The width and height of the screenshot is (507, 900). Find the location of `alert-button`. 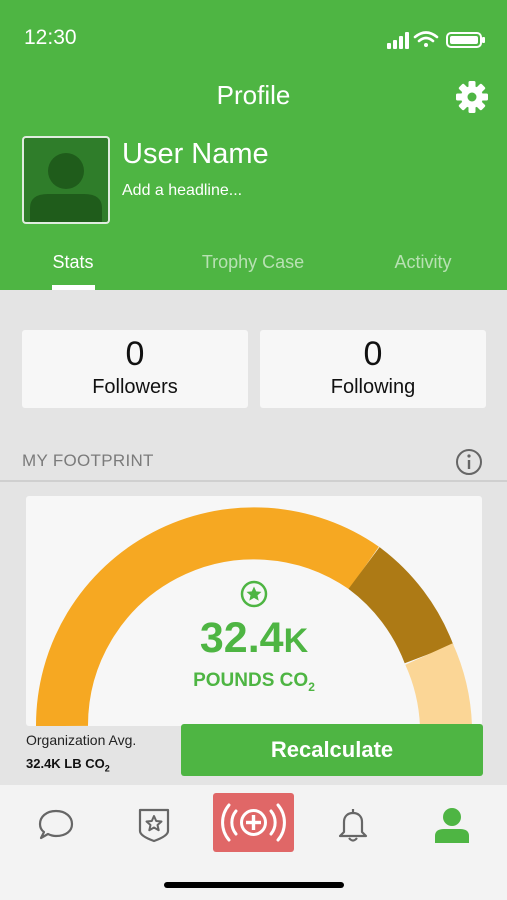

alert-button is located at coordinates (253, 822).